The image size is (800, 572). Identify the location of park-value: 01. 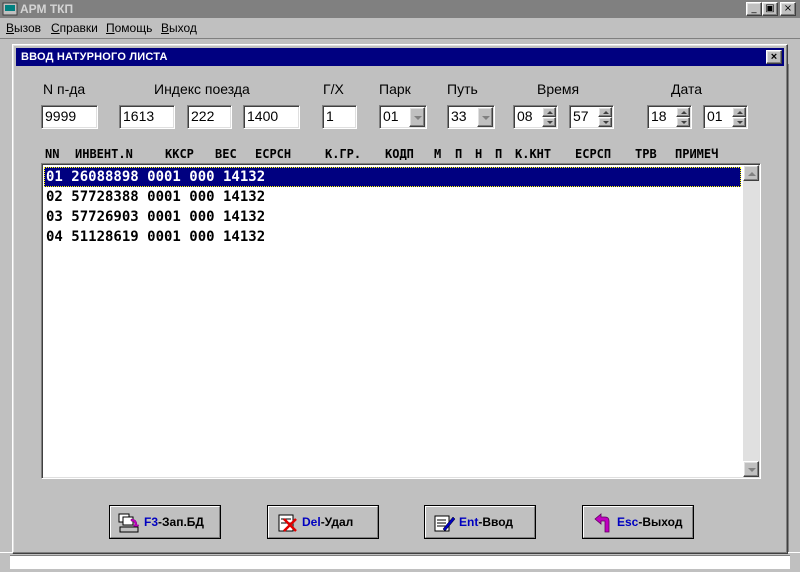
(391, 116).